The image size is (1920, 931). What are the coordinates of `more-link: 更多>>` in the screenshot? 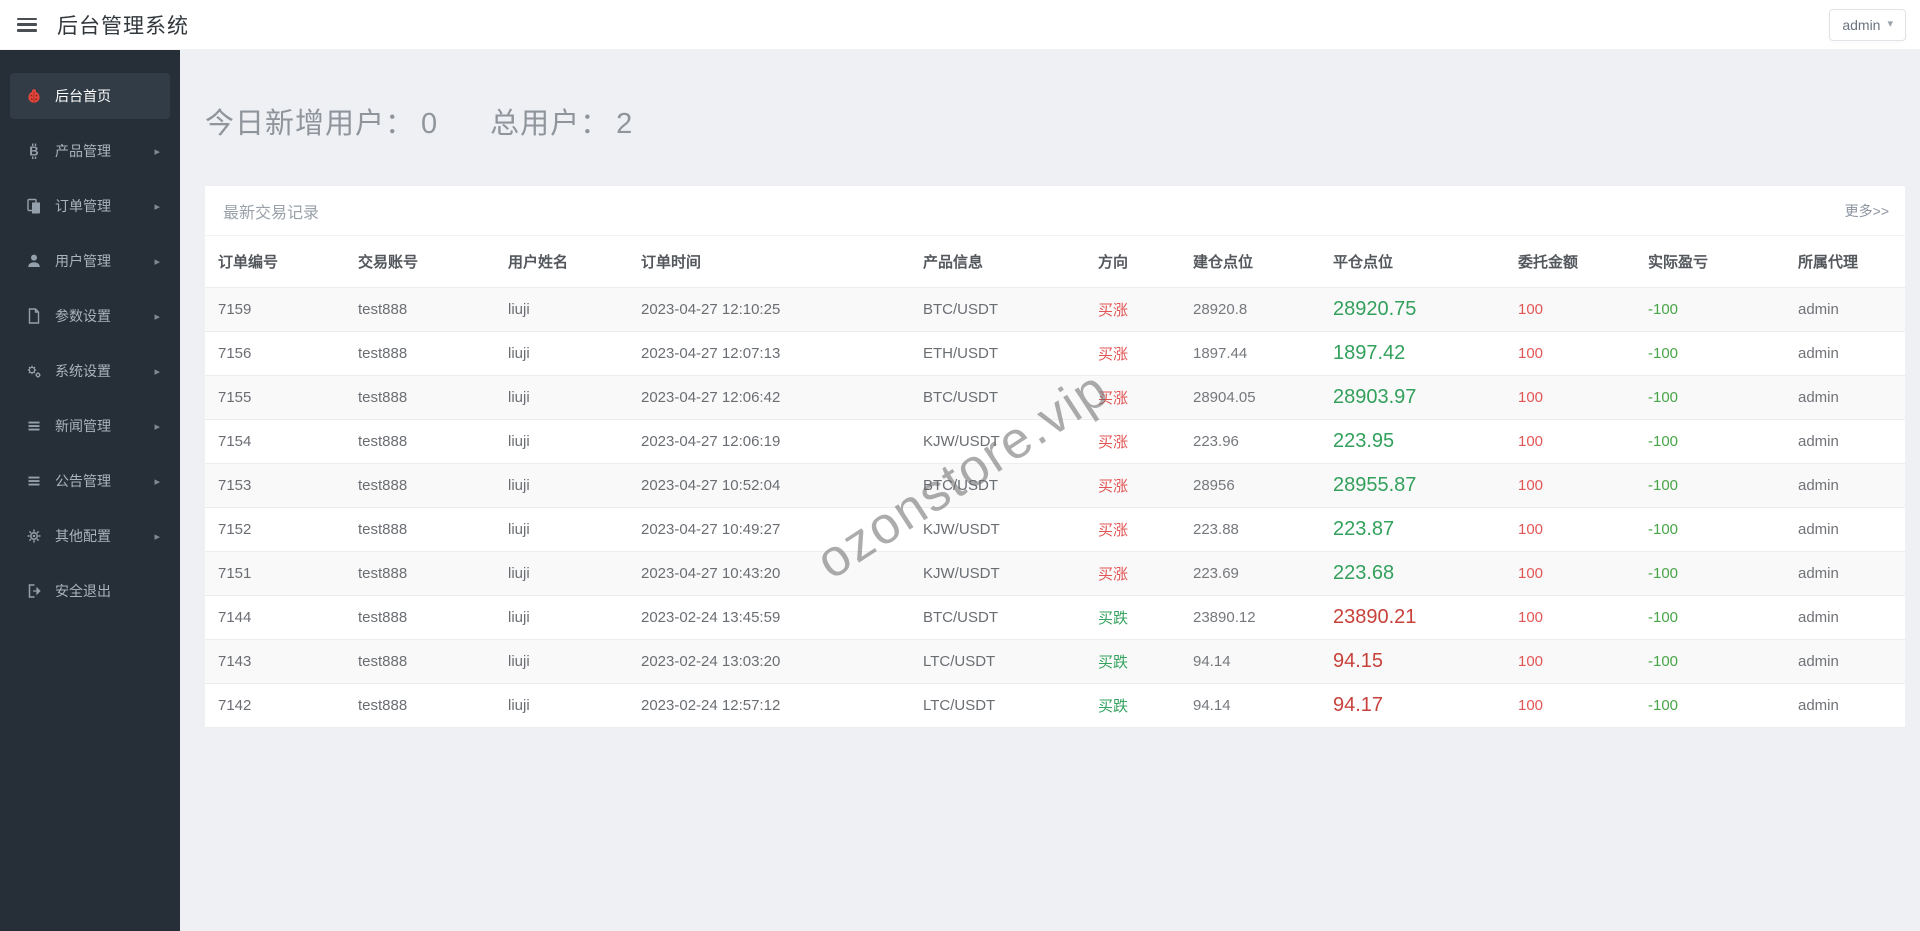 It's located at (1867, 211).